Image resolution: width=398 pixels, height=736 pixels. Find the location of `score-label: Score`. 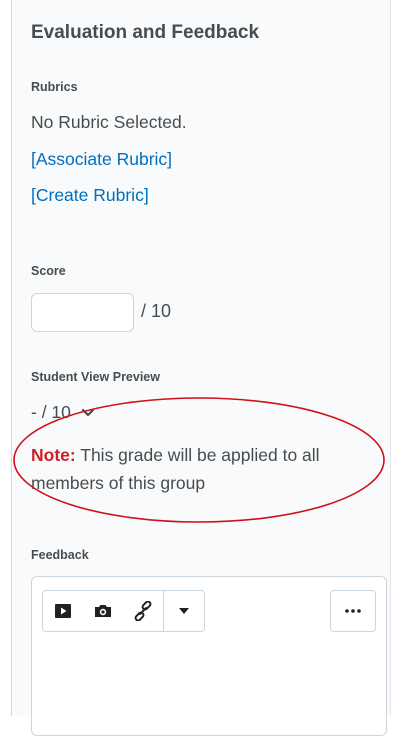

score-label: Score is located at coordinates (48, 271).